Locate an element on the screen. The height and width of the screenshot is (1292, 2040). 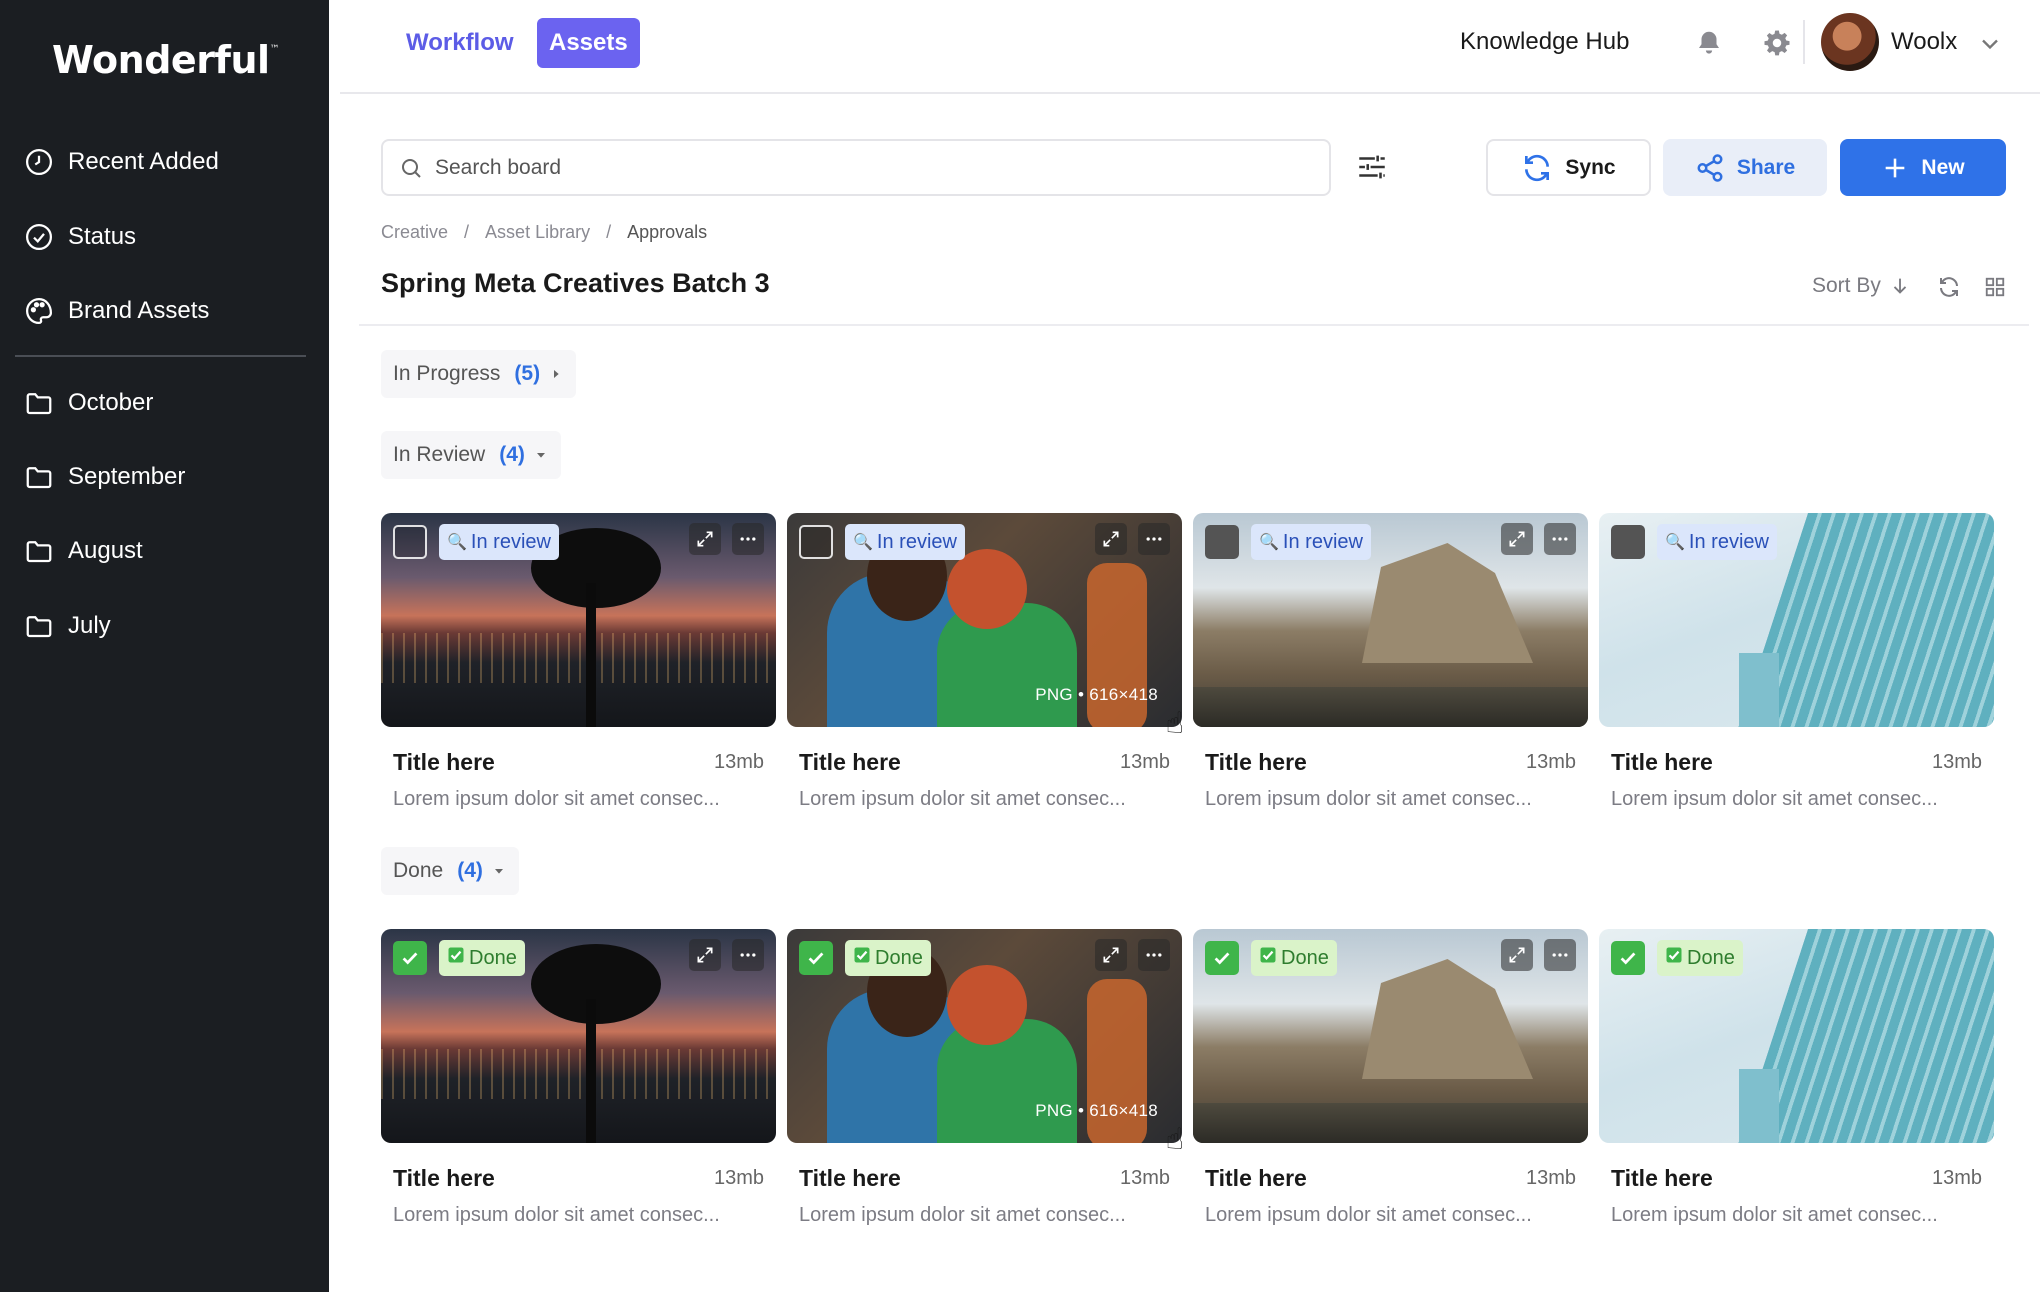
tab-assets: Assets is located at coordinates (588, 43).